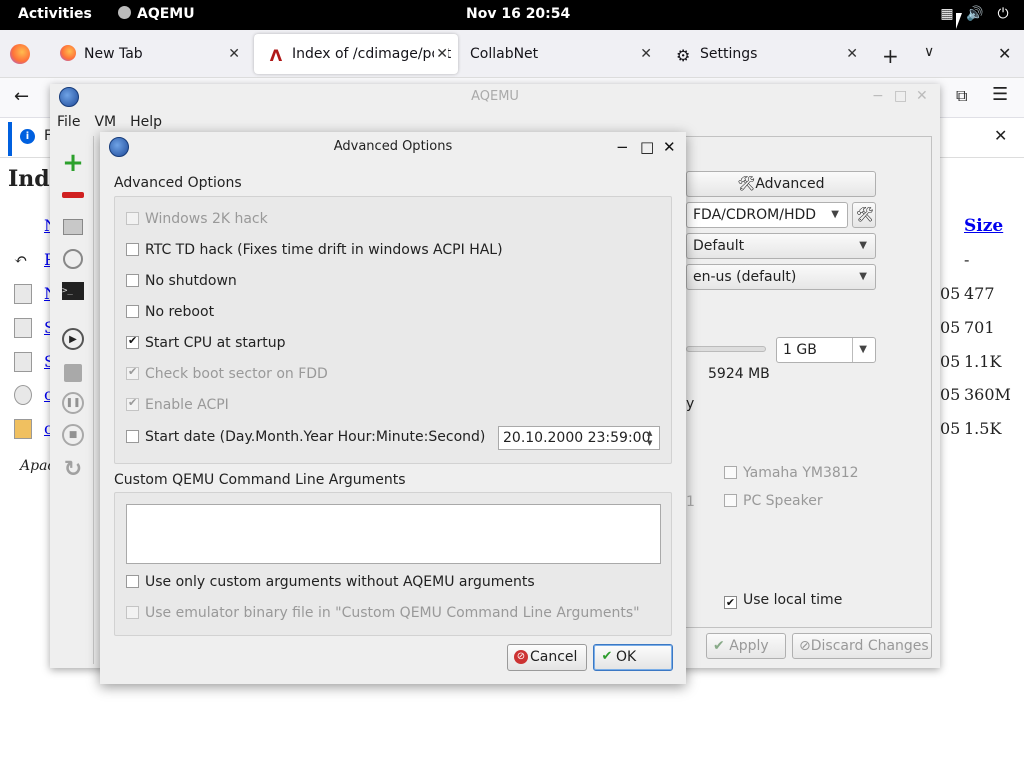  I want to click on advanced-button: 🛠Advanced, so click(781, 184).